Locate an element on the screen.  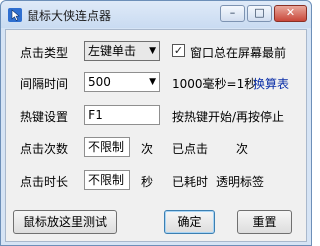
click-duration-unit: 秒 is located at coordinates (147, 182).